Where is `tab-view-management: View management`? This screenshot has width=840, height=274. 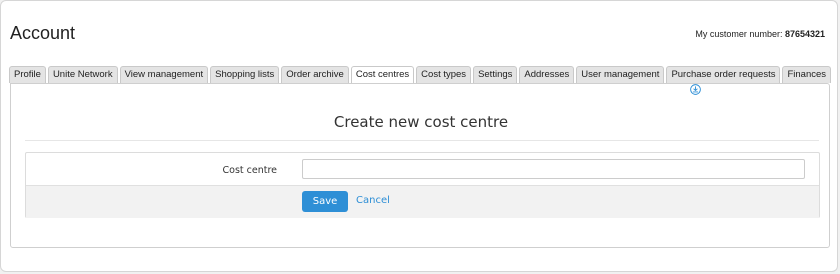
tab-view-management: View management is located at coordinates (164, 74).